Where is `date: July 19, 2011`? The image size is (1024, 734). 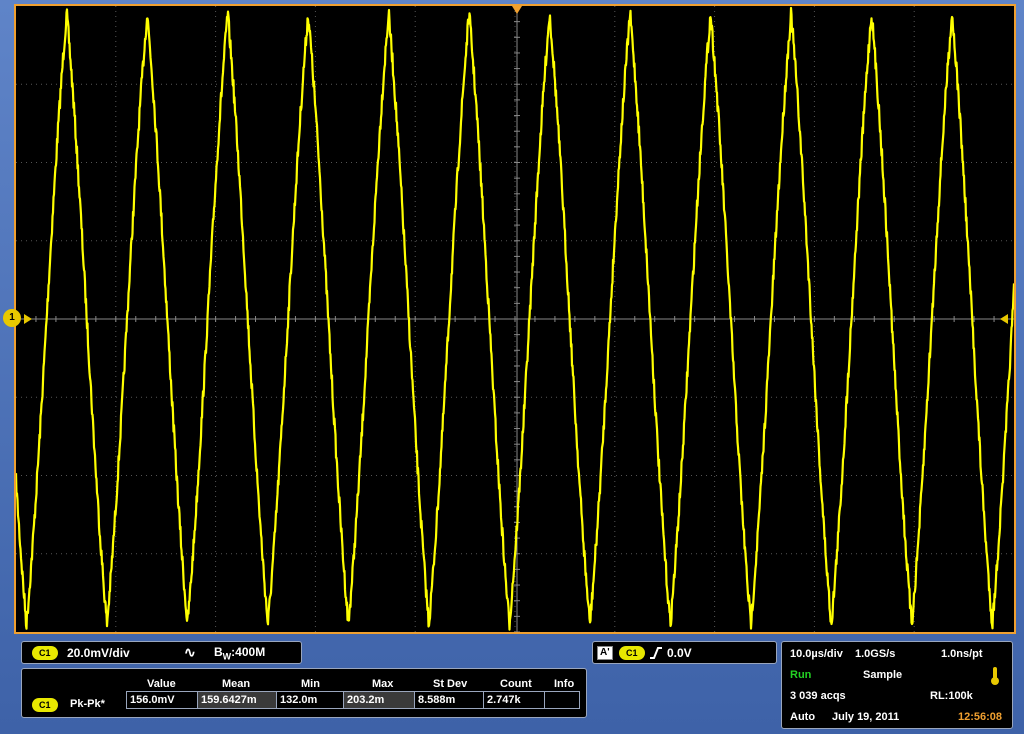 date: July 19, 2011 is located at coordinates (866, 717).